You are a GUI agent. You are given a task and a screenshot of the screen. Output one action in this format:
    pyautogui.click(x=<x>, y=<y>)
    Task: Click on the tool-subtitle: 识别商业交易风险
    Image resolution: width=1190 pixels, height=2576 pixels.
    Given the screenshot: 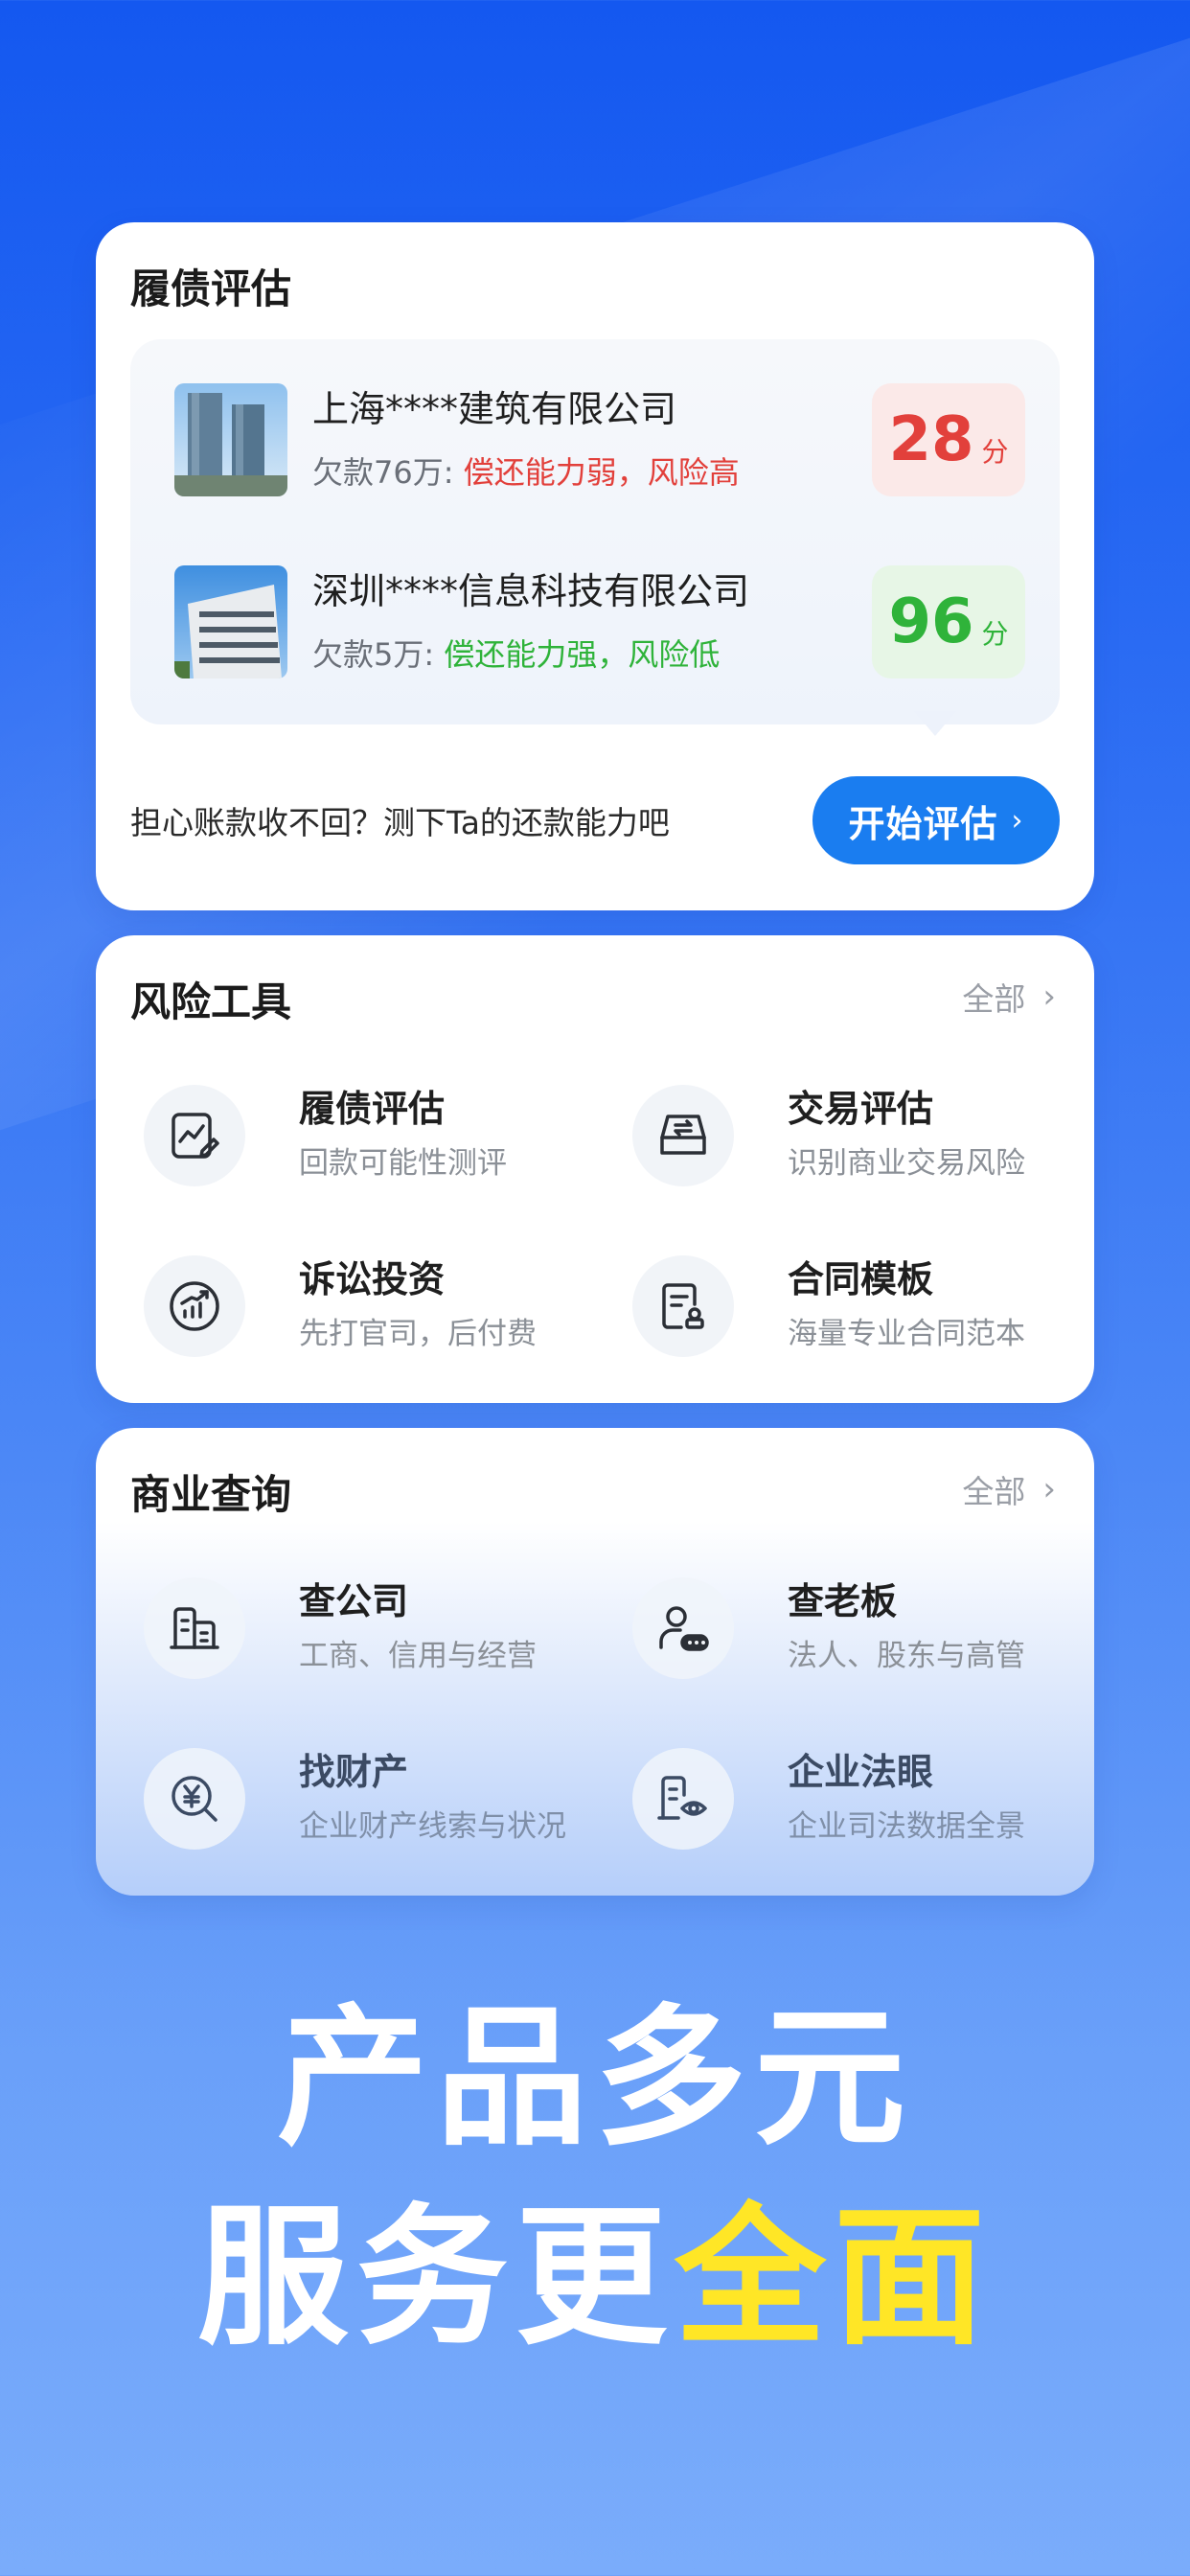 What is the action you would take?
    pyautogui.click(x=906, y=1163)
    